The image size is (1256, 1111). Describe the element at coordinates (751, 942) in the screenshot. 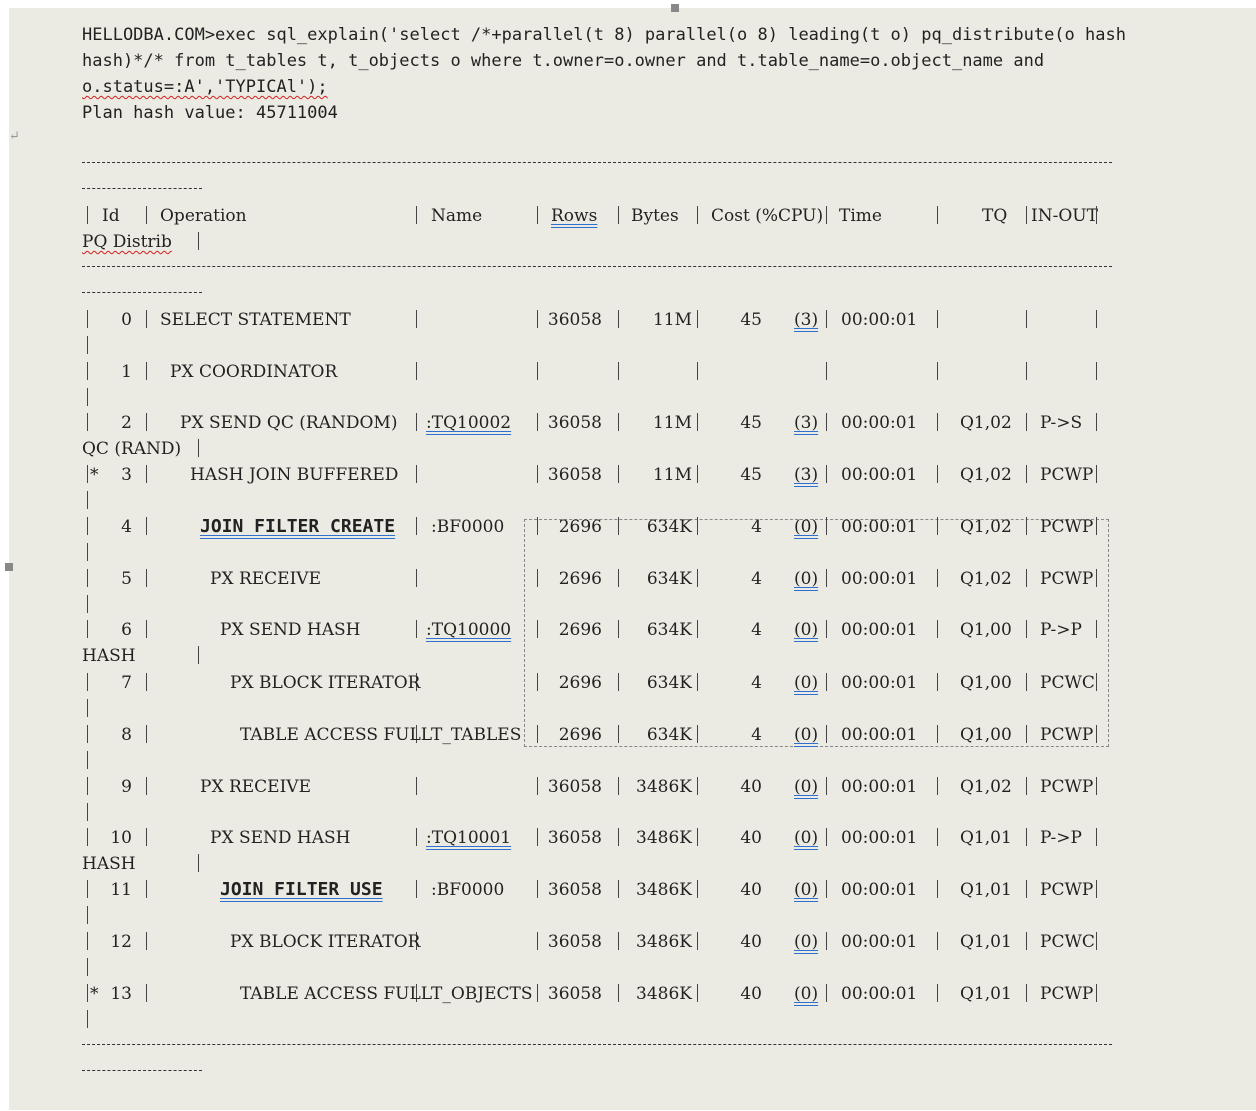

I see `row-cost: 40` at that location.